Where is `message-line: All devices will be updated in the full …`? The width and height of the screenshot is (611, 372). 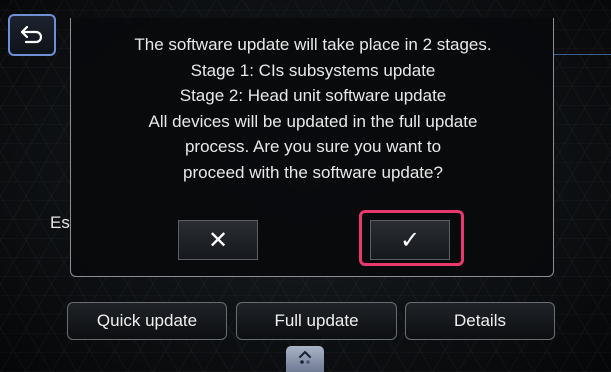 message-line: All devices will be updated in the full … is located at coordinates (313, 121).